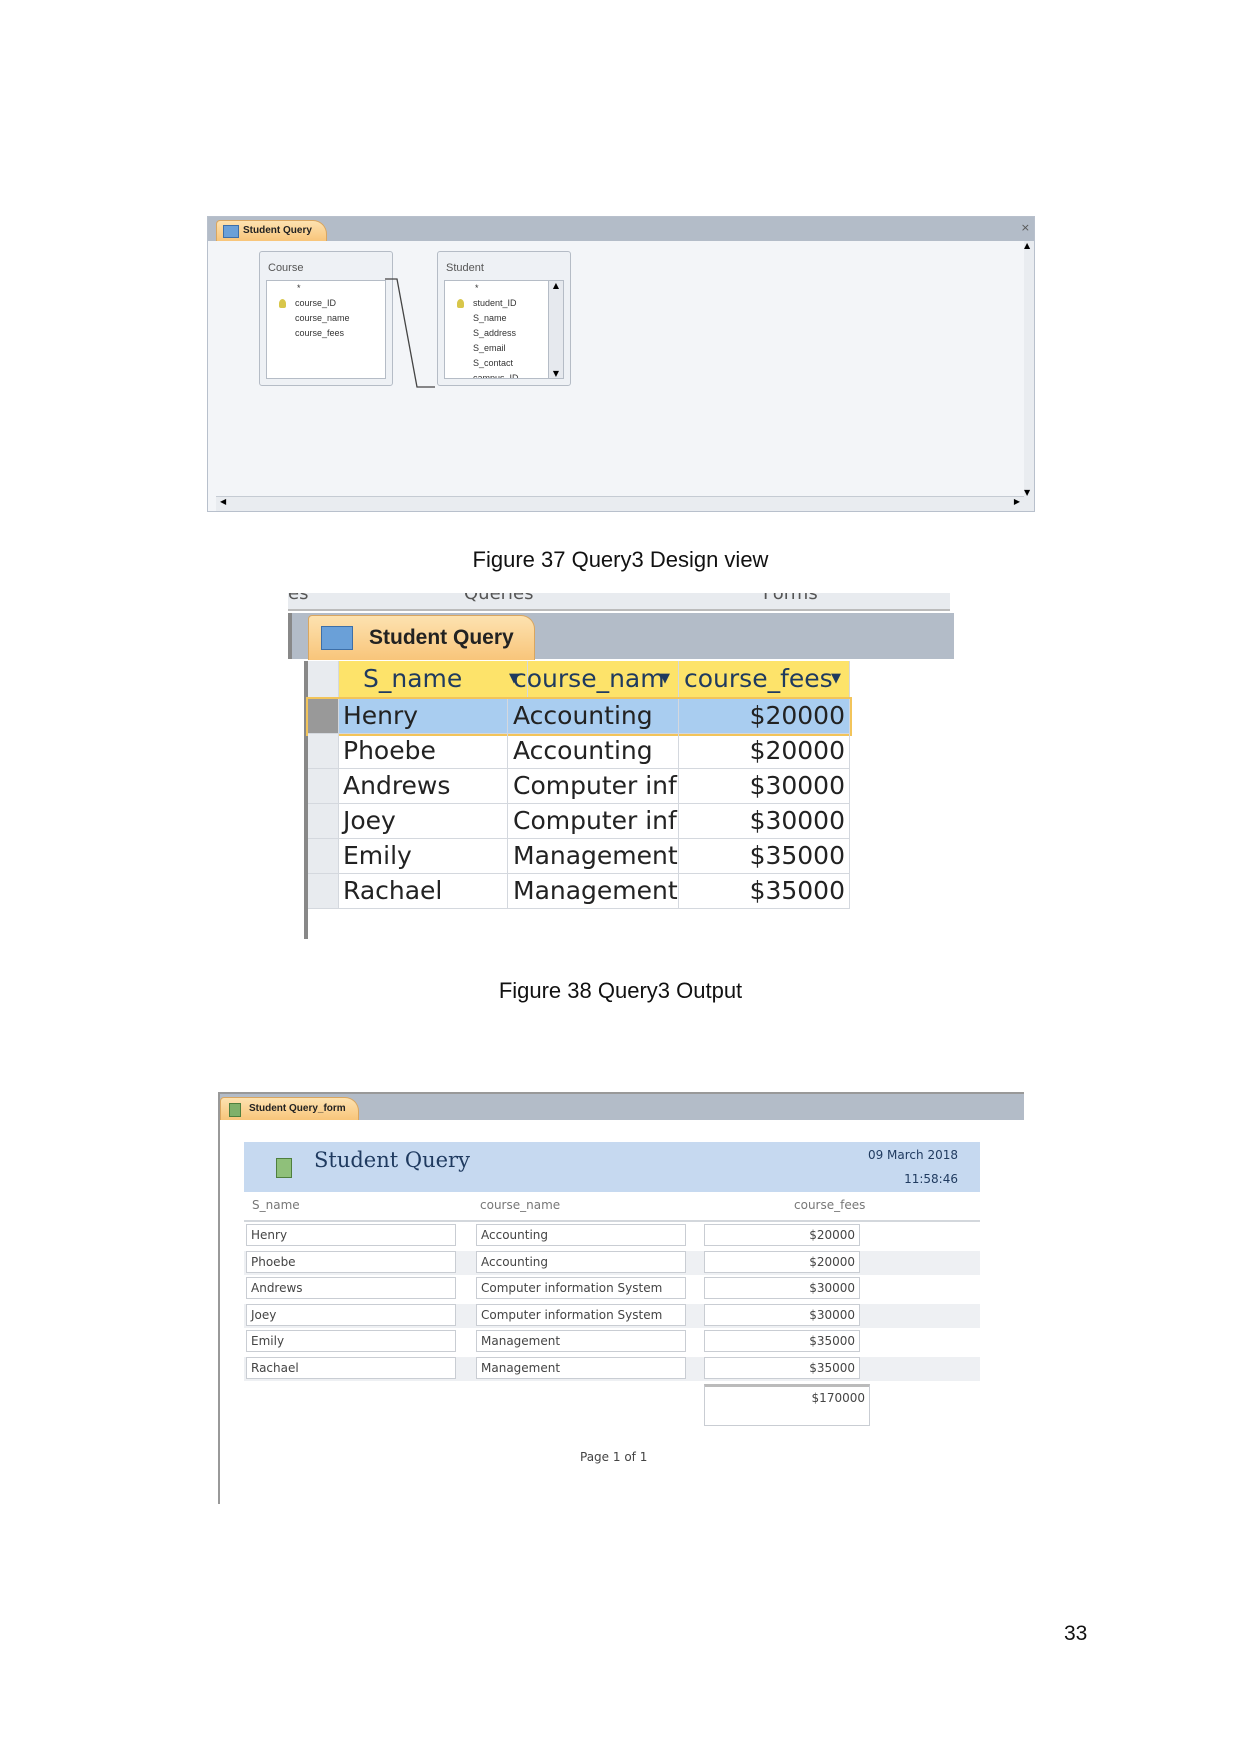 Image resolution: width=1241 pixels, height=1754 pixels. Describe the element at coordinates (423, 856) in the screenshot. I see `table-cell: Emily` at that location.